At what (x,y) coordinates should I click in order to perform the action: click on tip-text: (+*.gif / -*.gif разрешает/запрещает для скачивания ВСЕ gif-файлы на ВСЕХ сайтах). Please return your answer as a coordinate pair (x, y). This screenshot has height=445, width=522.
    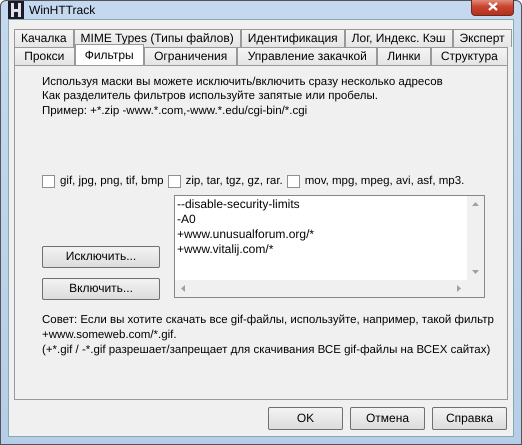
    Looking at the image, I should click on (267, 350).